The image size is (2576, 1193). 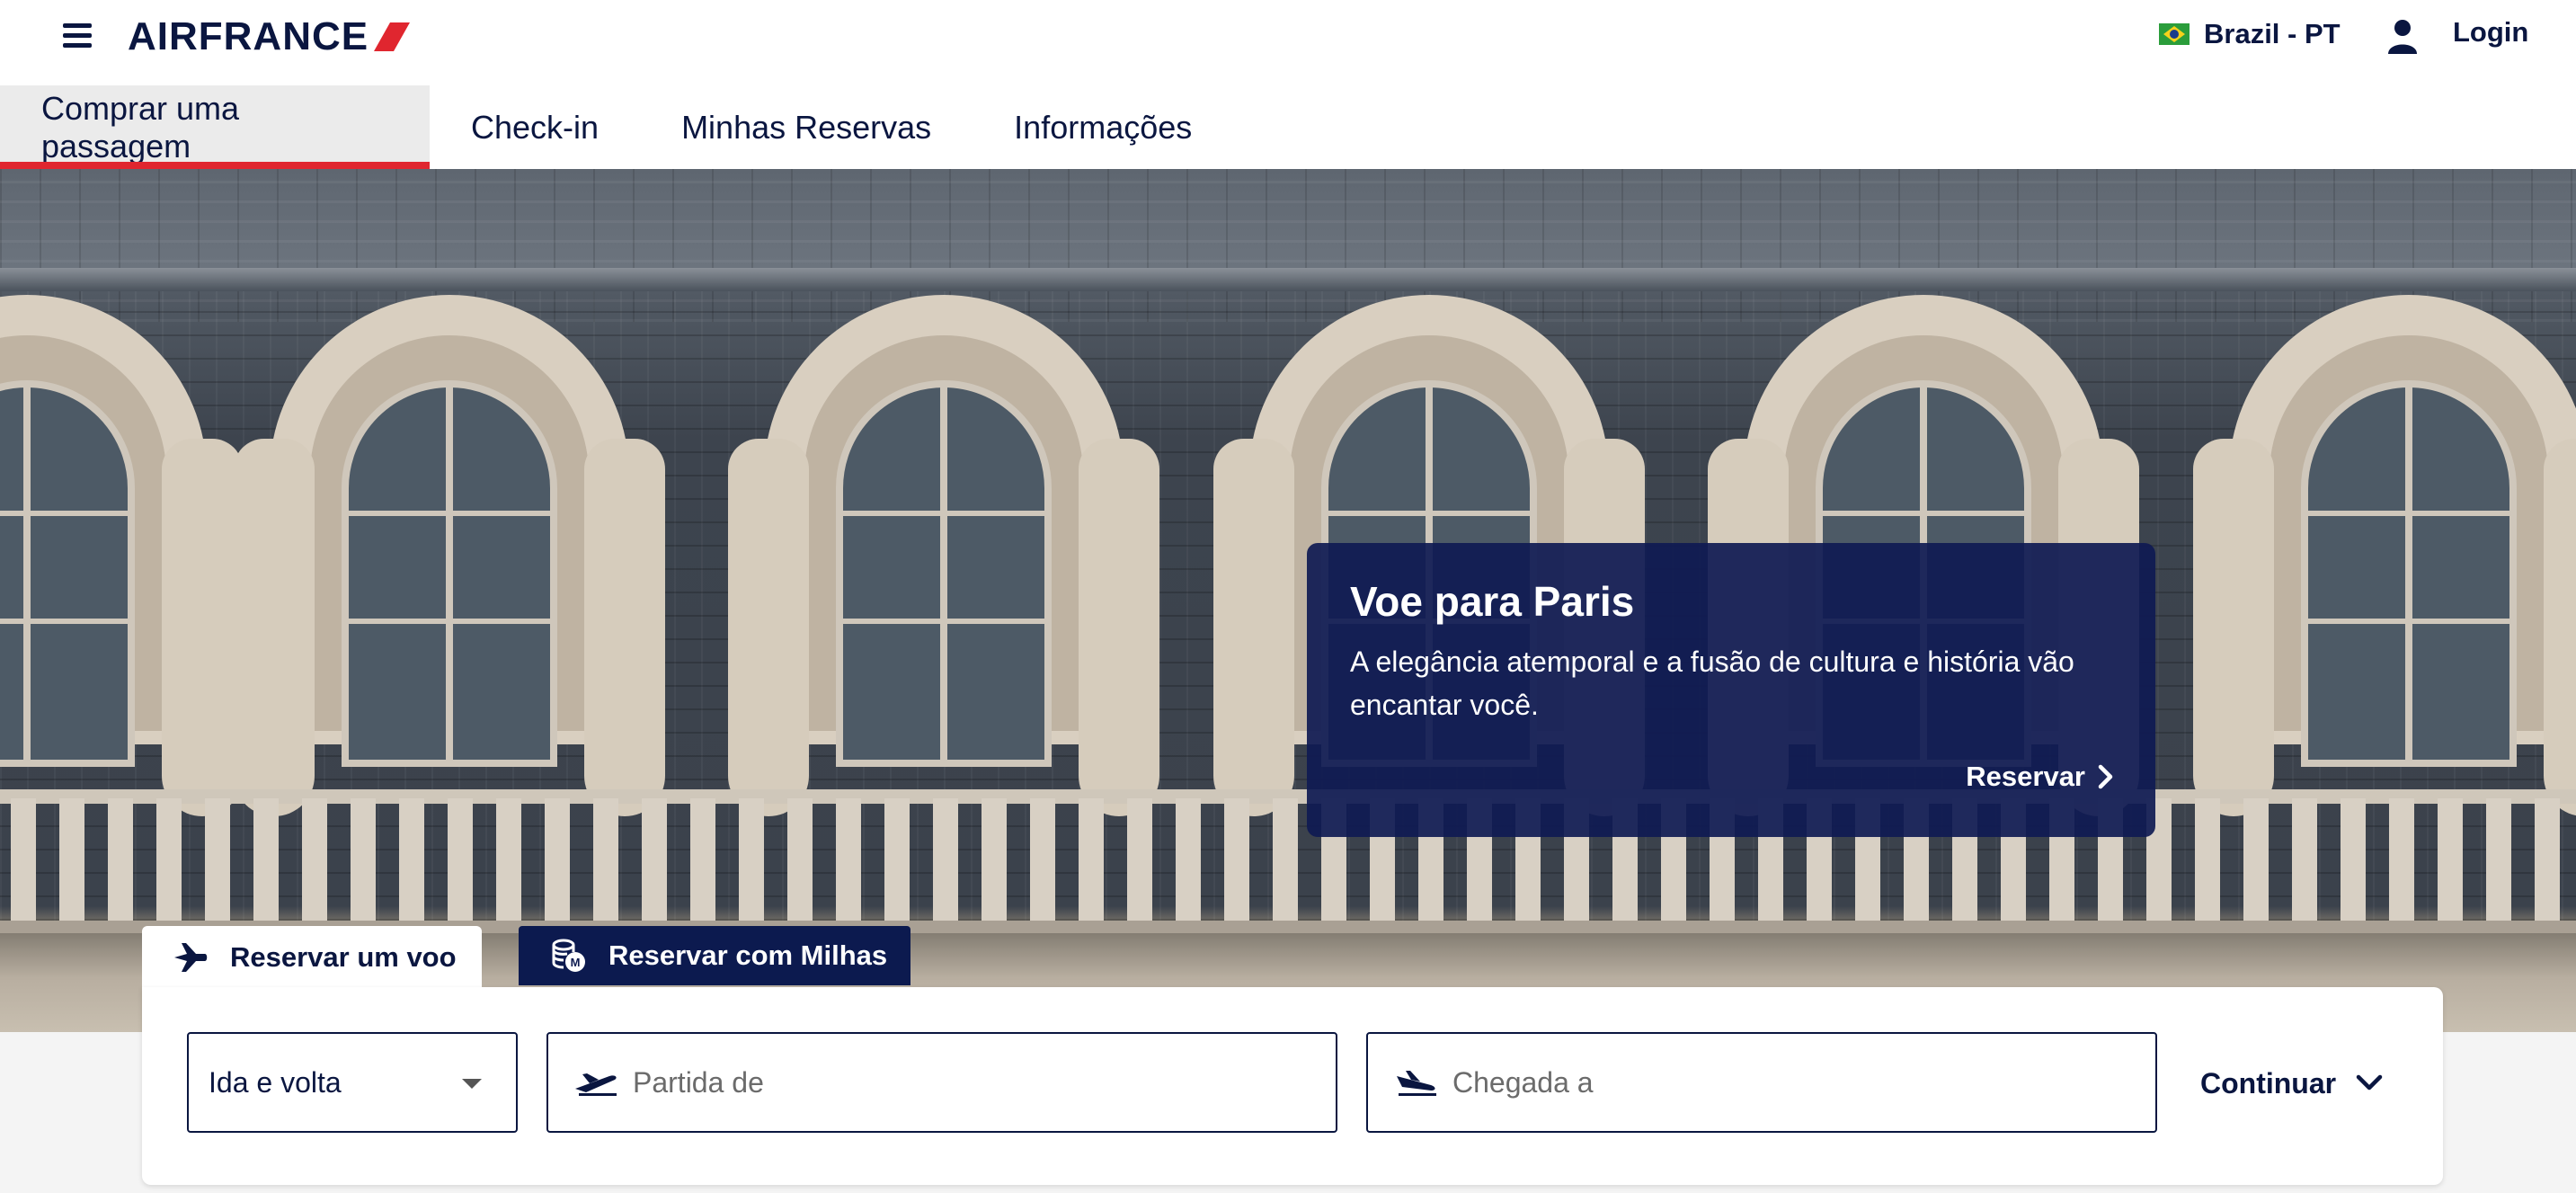 I want to click on nav-tab-my-bookings: Minhas Reservas, so click(x=806, y=127).